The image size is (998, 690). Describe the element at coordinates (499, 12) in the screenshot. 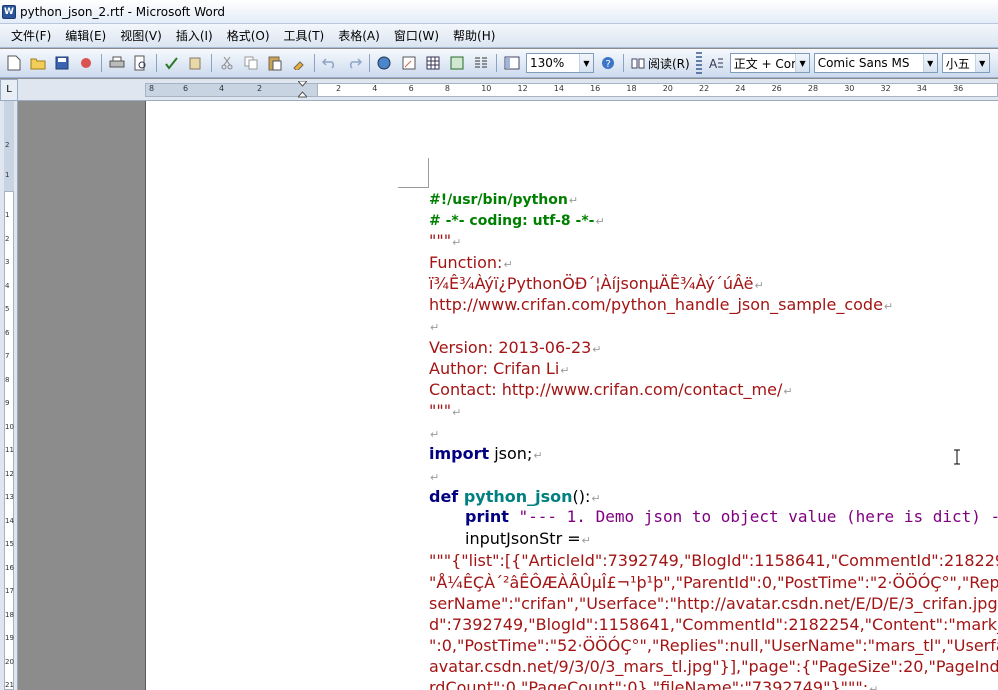

I see `title-bar: W python_json_2.rtf - Microsoft Word` at that location.